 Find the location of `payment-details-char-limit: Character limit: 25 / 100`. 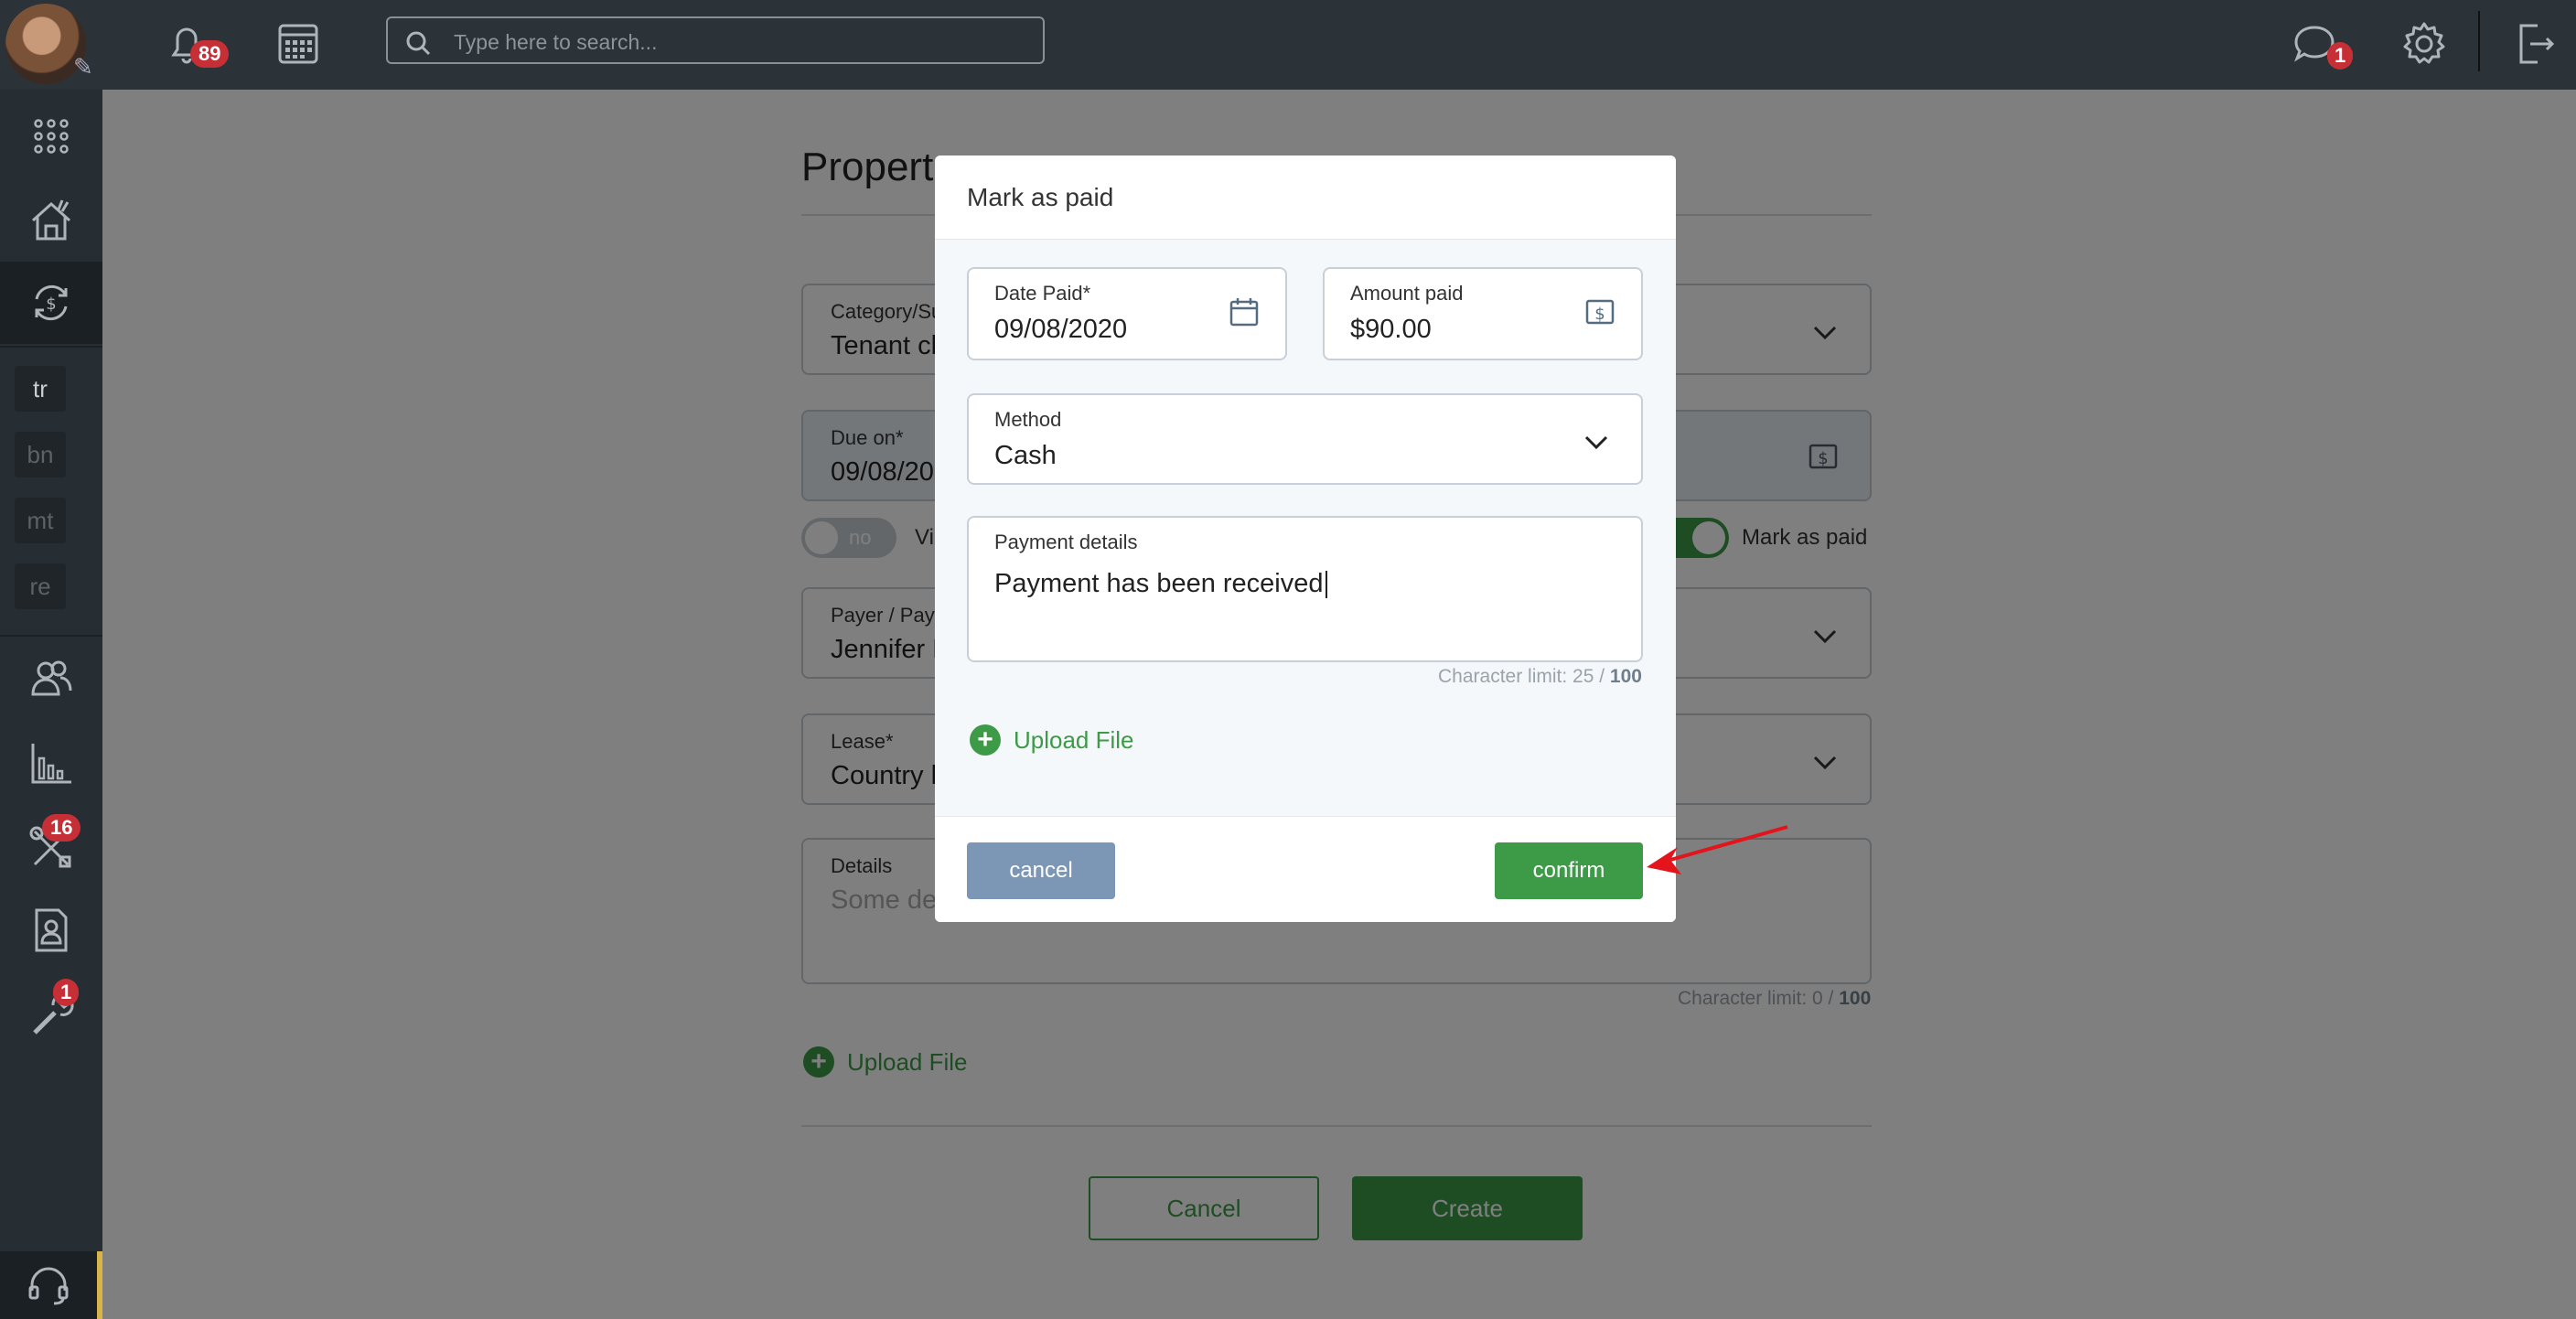

payment-details-char-limit: Character limit: 25 / 100 is located at coordinates (1540, 677).